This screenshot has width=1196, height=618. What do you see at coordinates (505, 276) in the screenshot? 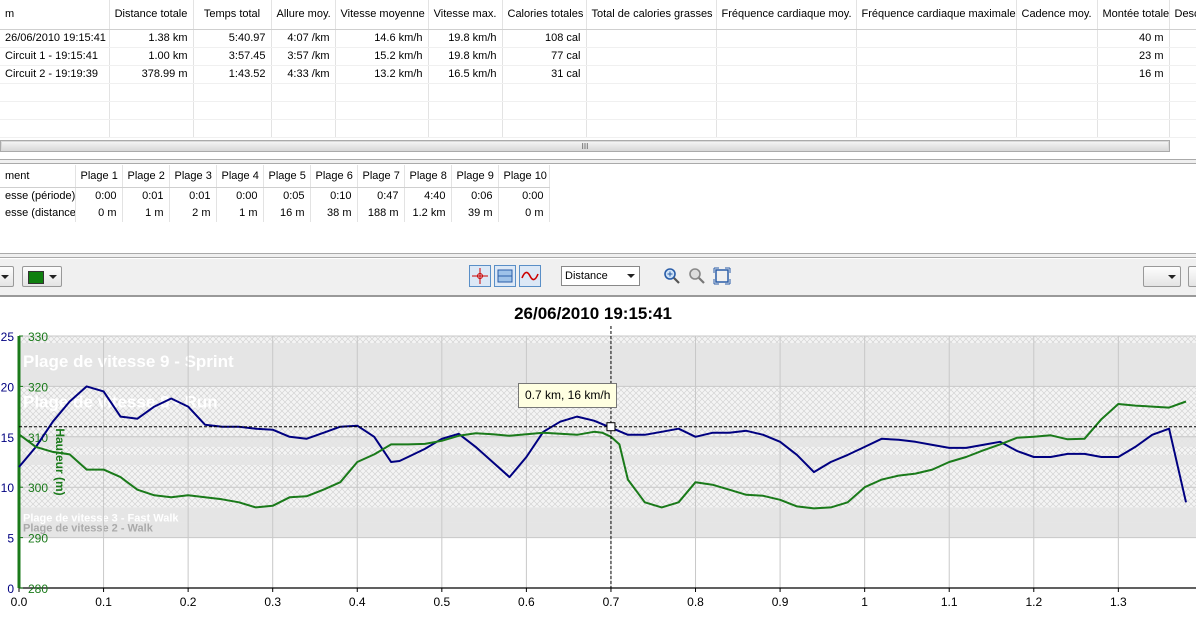
I see `zones-button` at bounding box center [505, 276].